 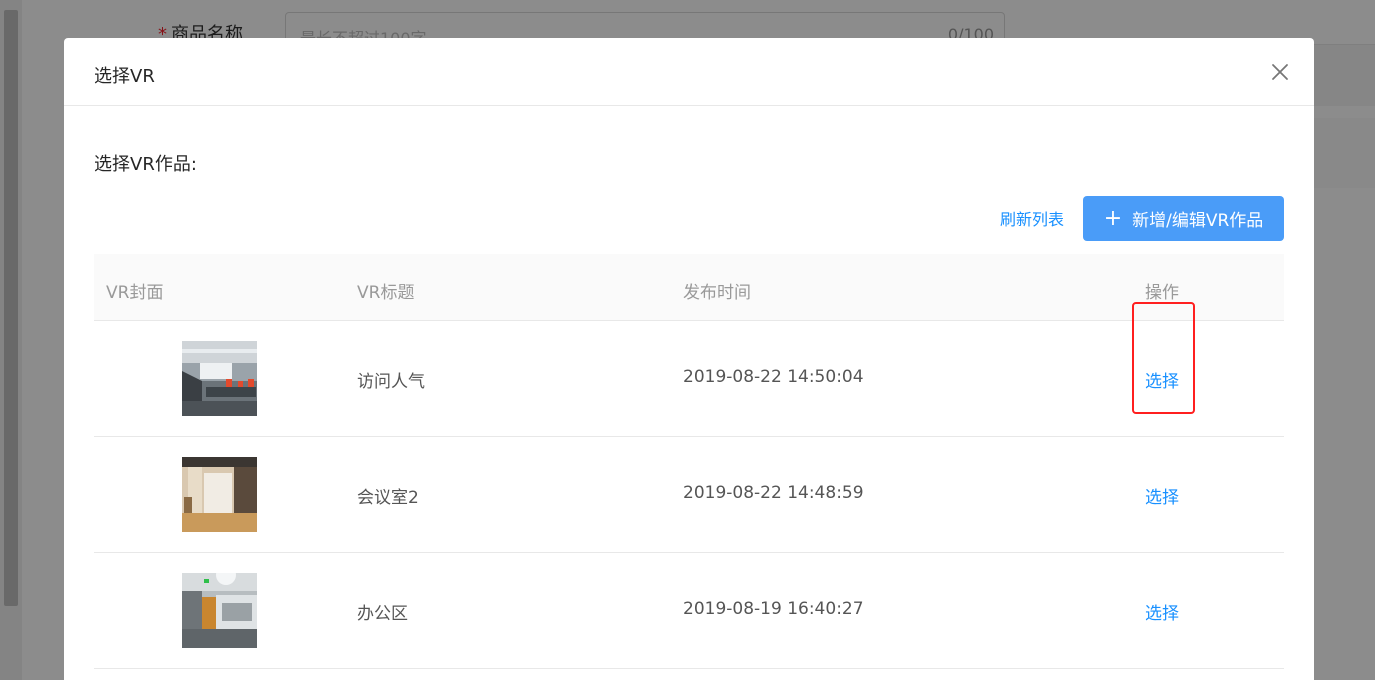 What do you see at coordinates (1113, 218) in the screenshot?
I see `plus-icon: +` at bounding box center [1113, 218].